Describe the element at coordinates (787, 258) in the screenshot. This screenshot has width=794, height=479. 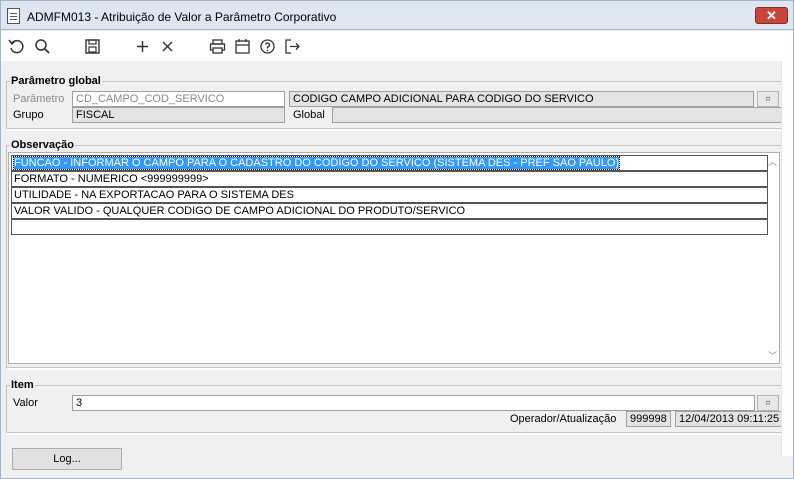
I see `window-scrollbar` at that location.